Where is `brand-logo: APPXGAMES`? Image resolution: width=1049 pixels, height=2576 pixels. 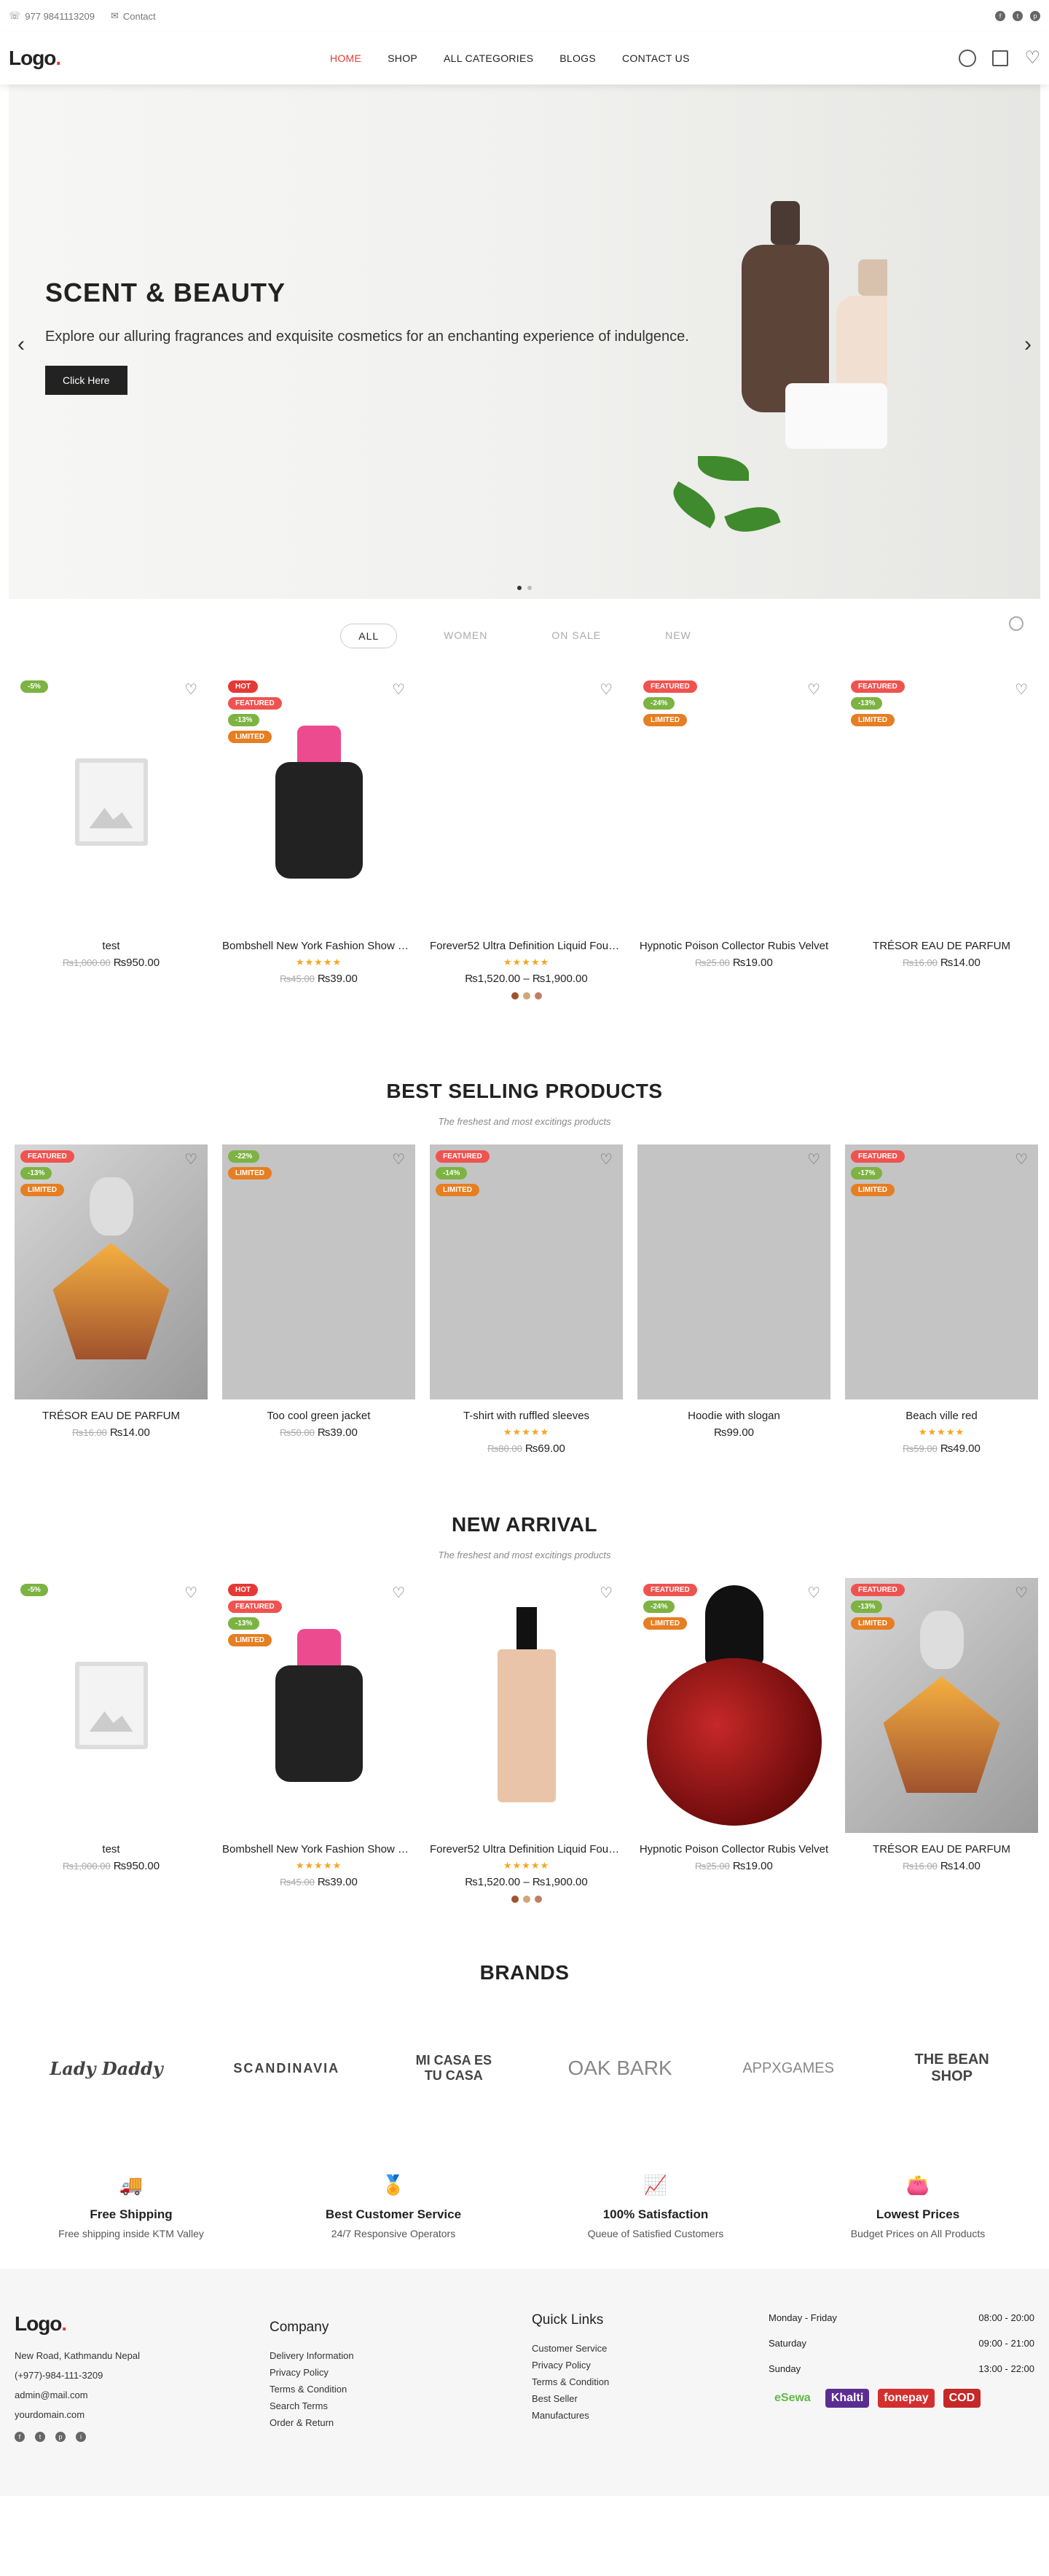 brand-logo: APPXGAMES is located at coordinates (788, 2068).